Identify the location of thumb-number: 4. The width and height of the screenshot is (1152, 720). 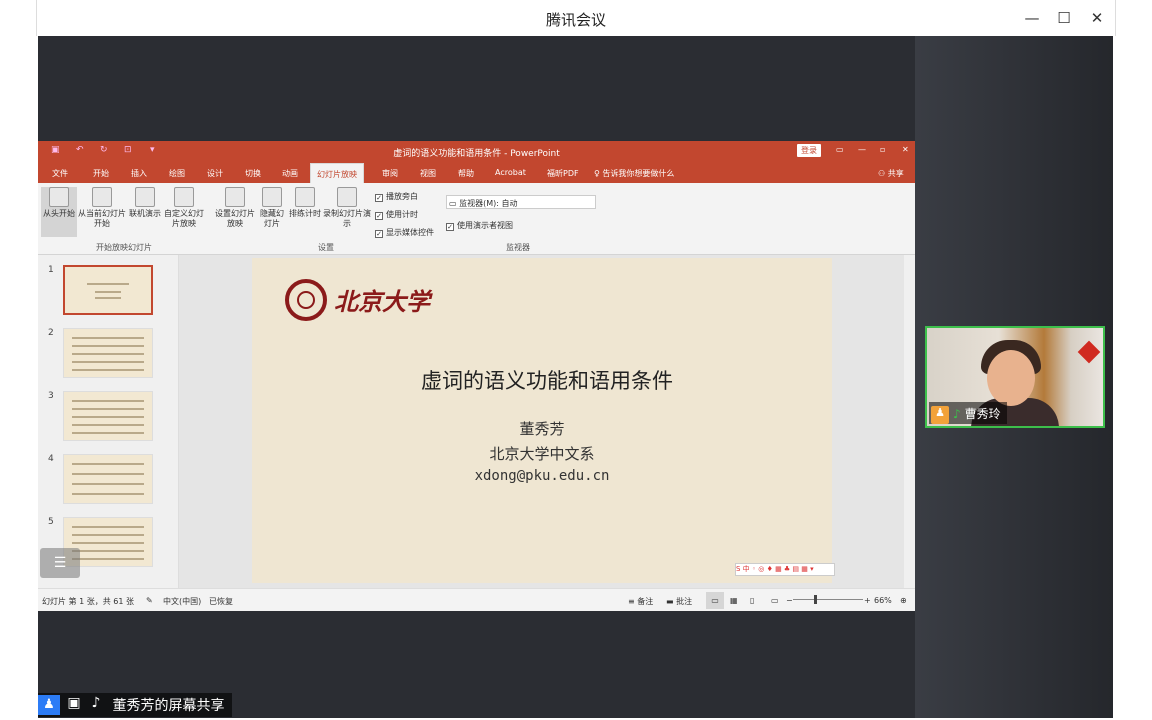
(51, 459).